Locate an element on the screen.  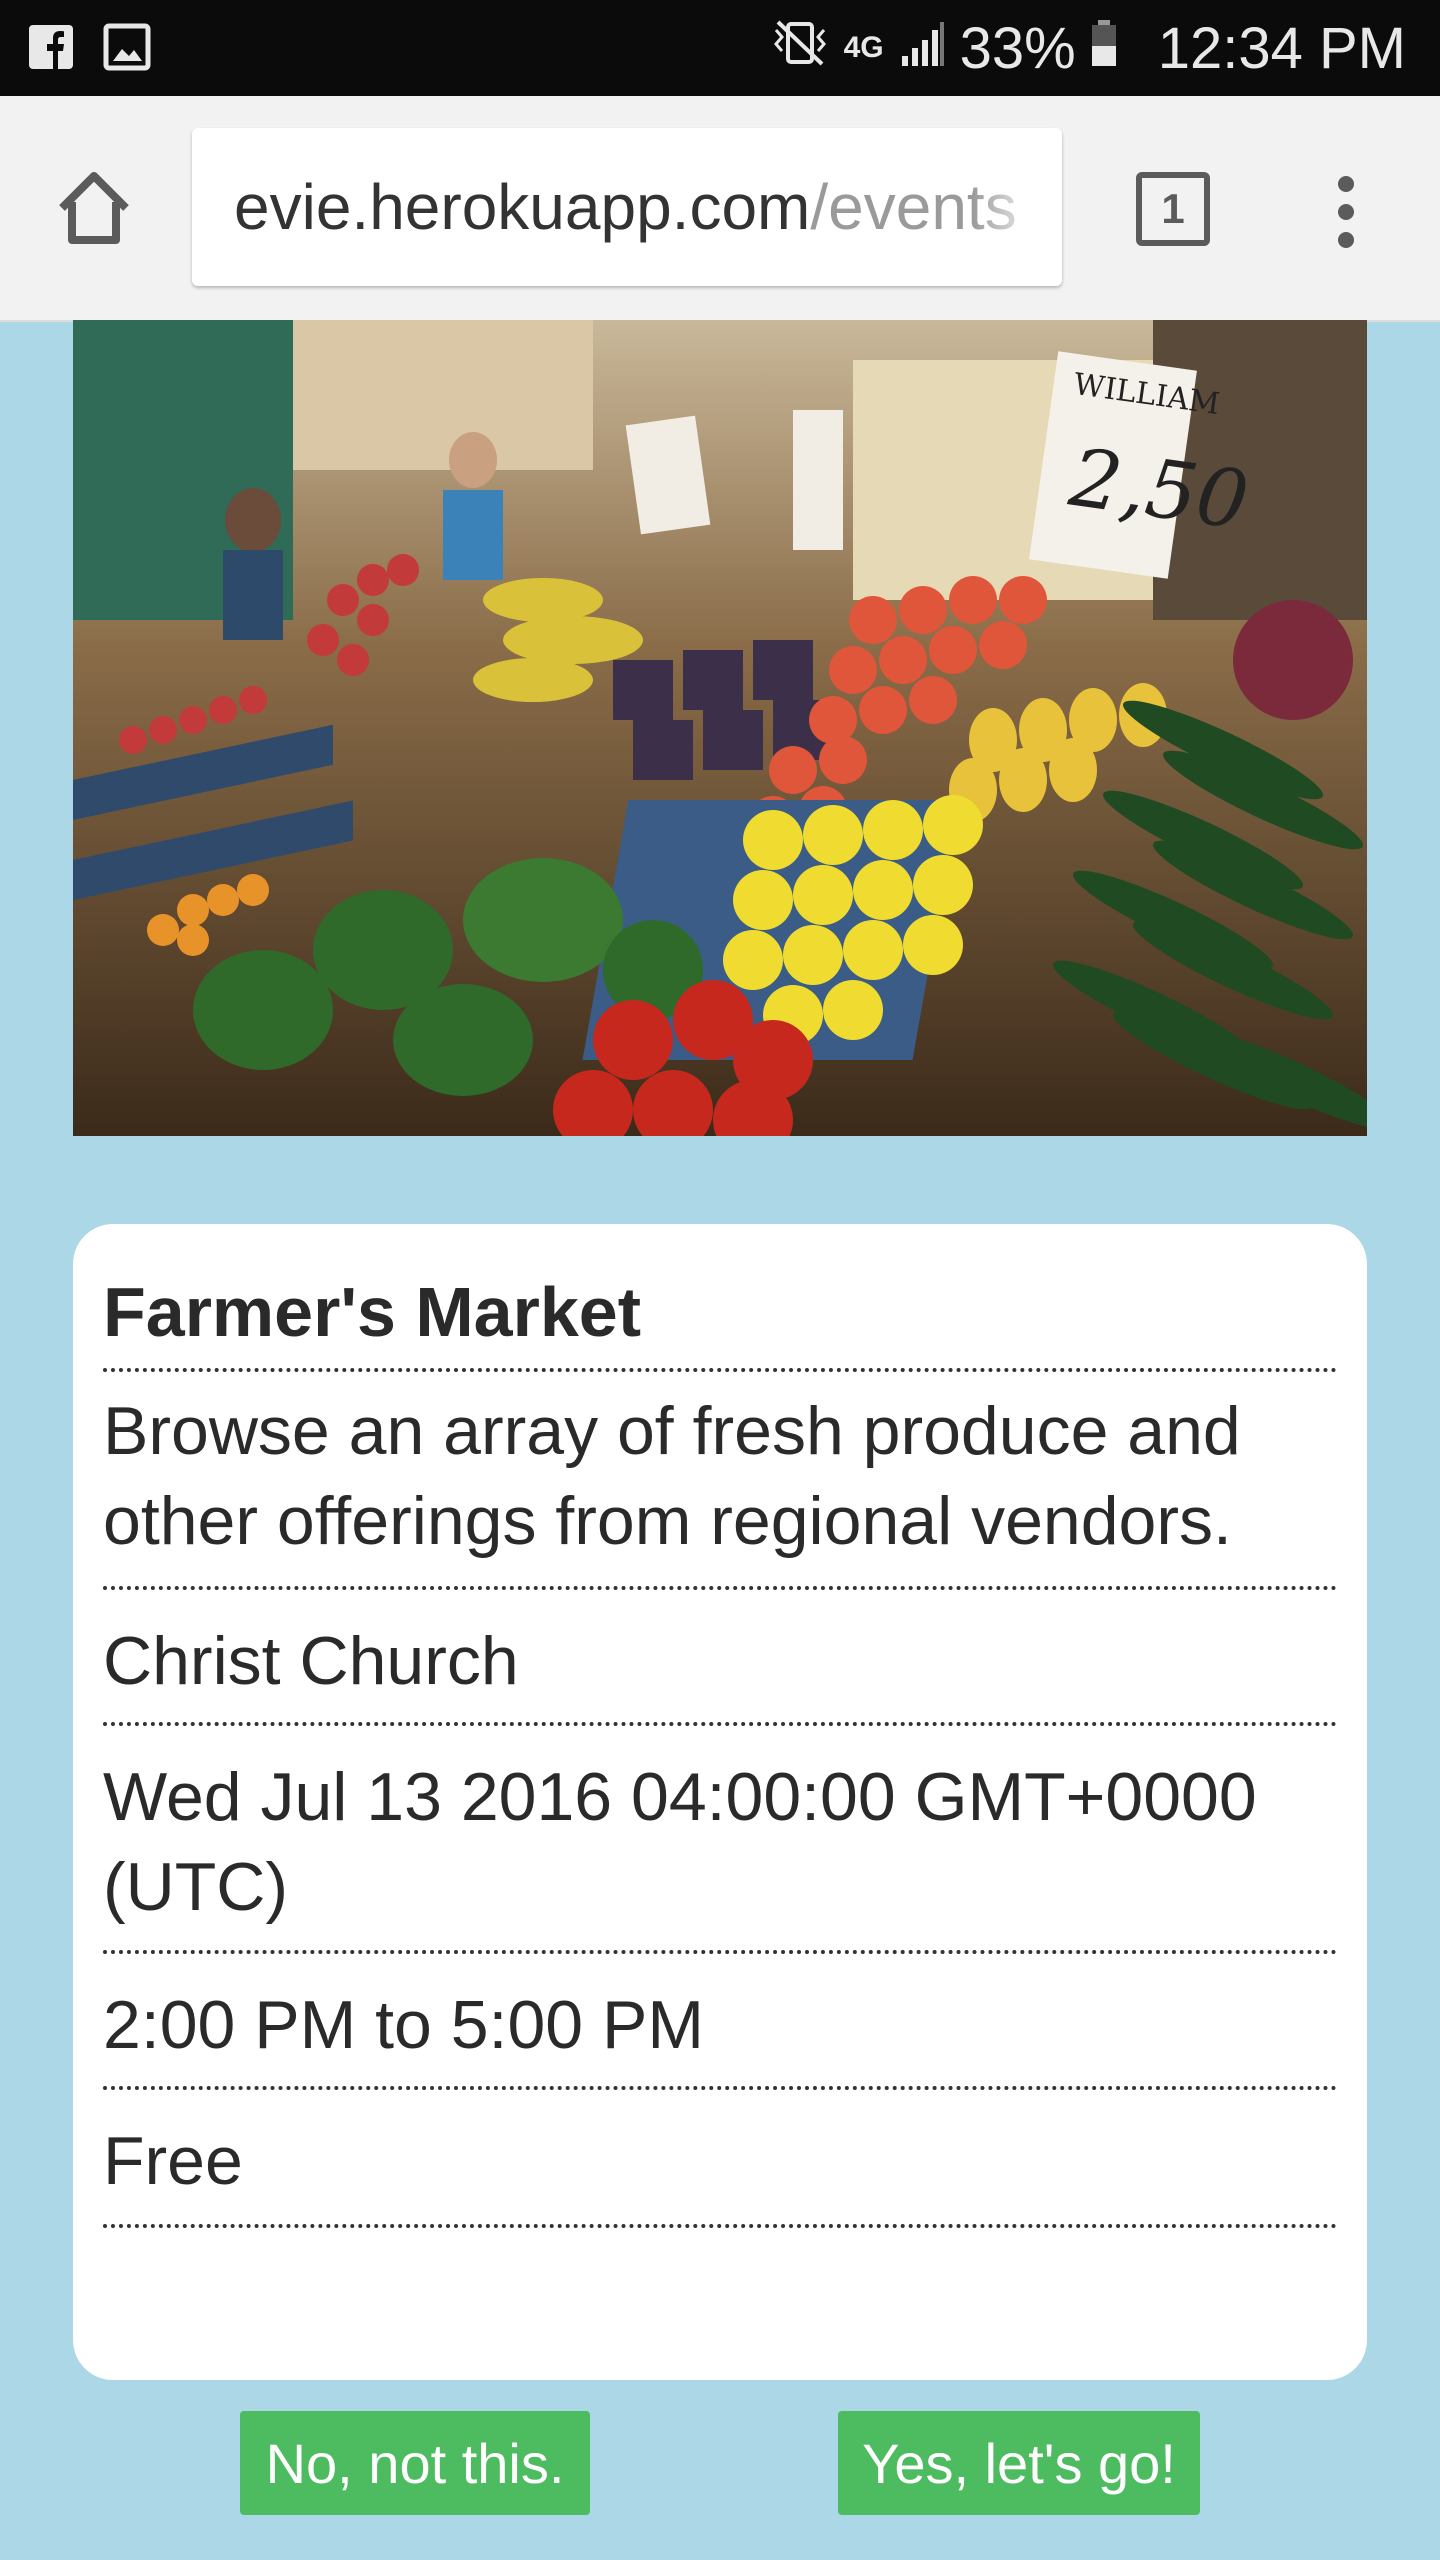
more-vert-icon is located at coordinates (1346, 212).